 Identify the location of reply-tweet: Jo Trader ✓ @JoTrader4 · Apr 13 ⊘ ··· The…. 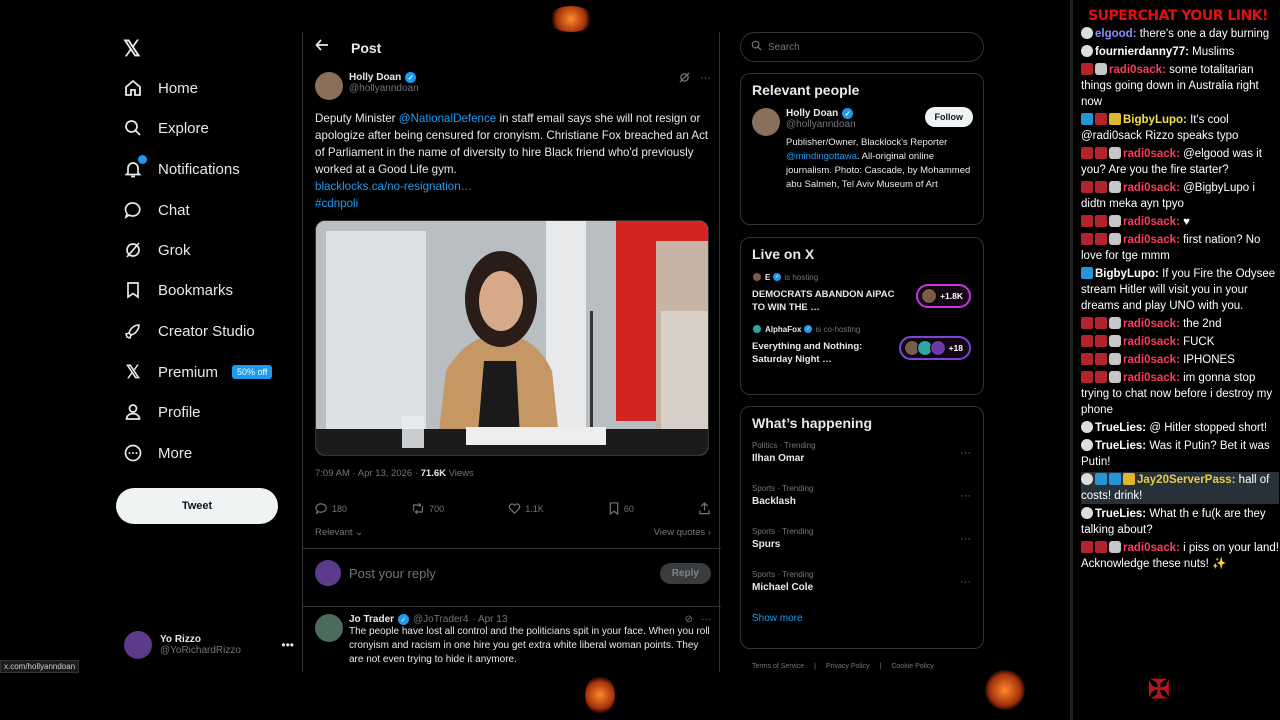
(513, 640).